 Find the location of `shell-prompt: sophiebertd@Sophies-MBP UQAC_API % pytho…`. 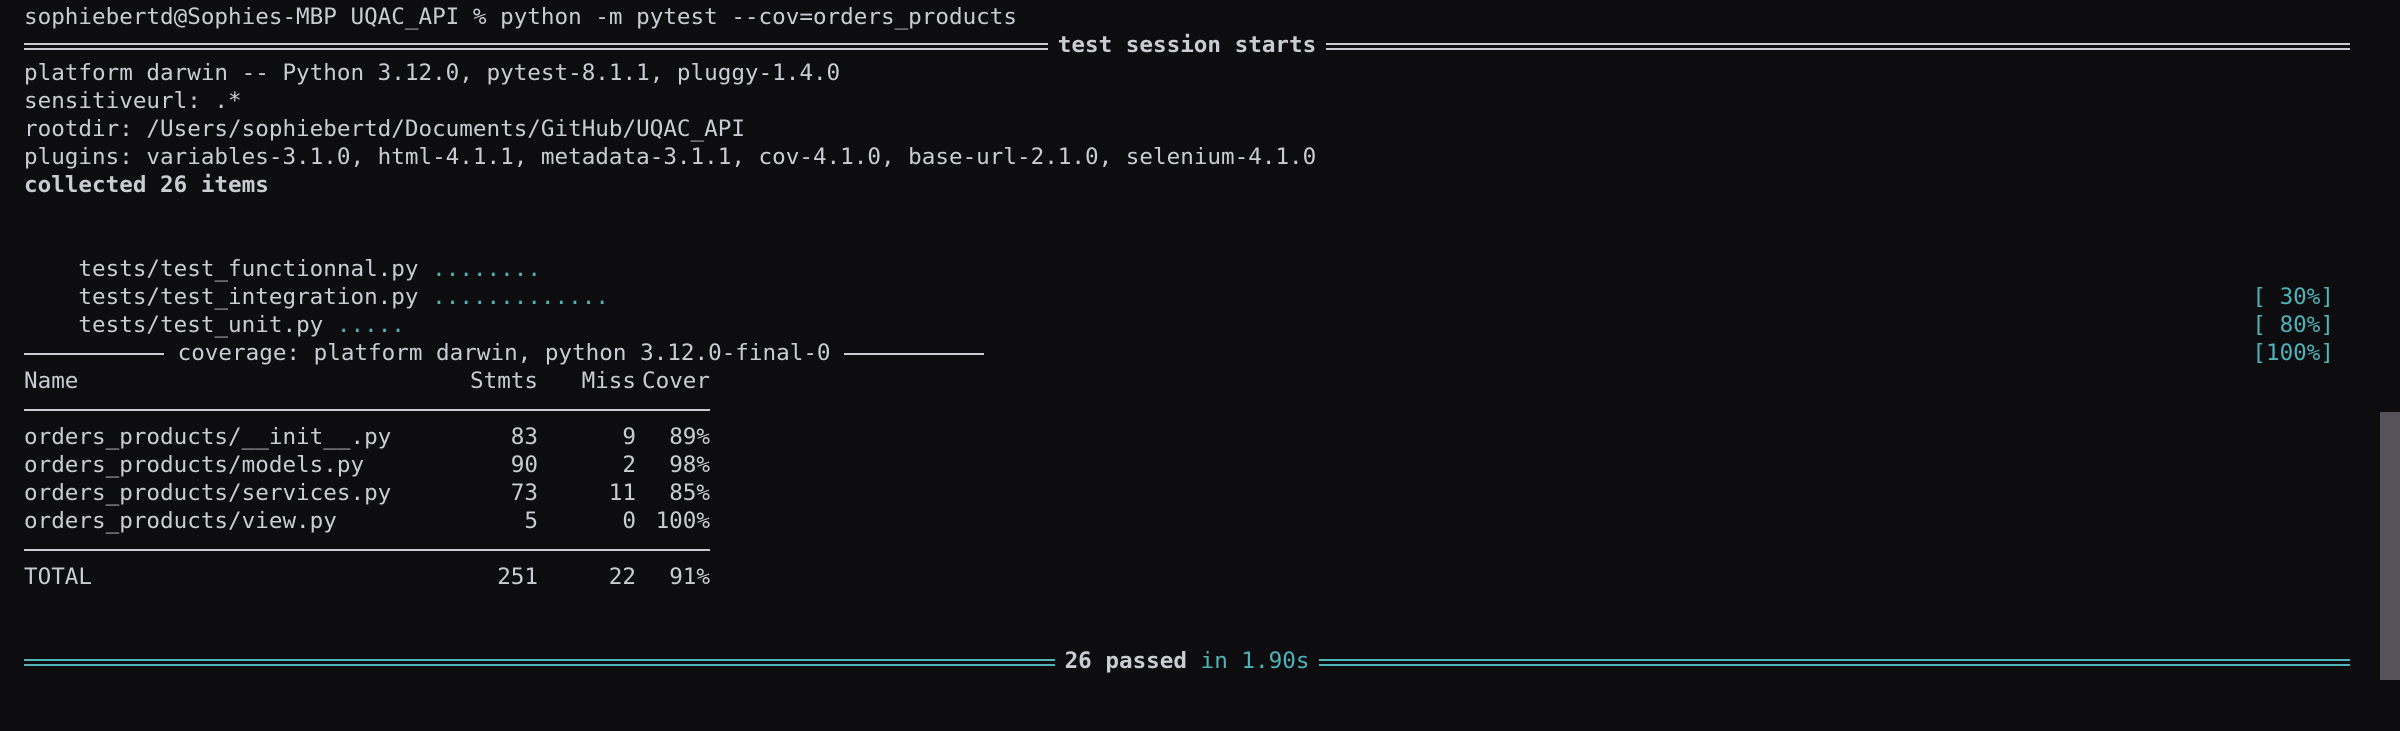

shell-prompt: sophiebertd@Sophies-MBP UQAC_API % pytho… is located at coordinates (520, 17).